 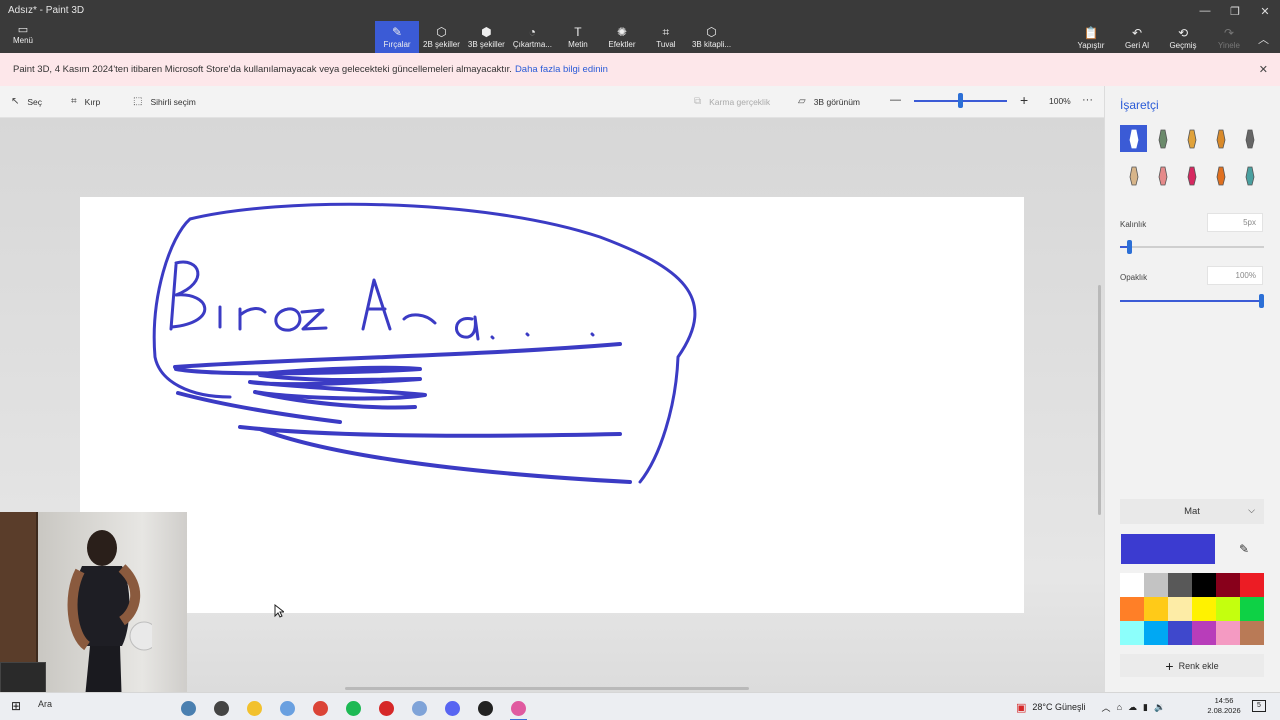 What do you see at coordinates (732, 101) in the screenshot?
I see `mixed-reality-button: ⧉ Karma gerçeklik` at bounding box center [732, 101].